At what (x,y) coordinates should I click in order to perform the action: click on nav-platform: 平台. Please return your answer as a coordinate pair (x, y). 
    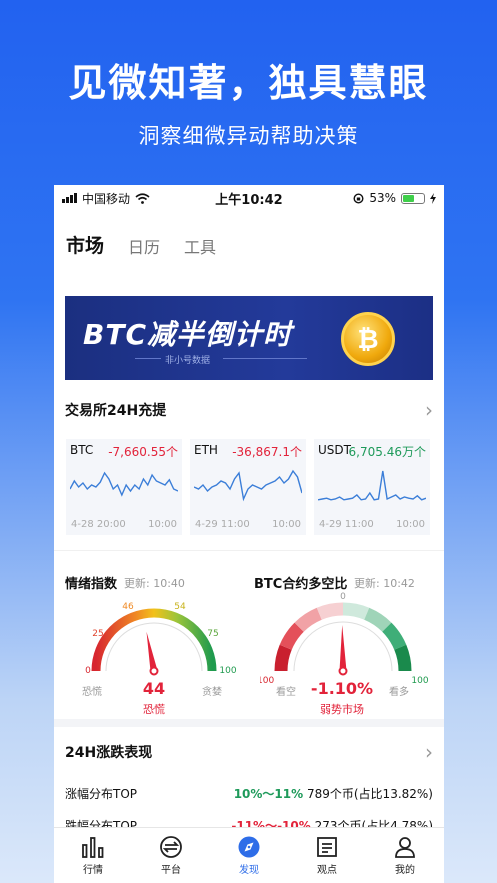
    Looking at the image, I should click on (171, 855).